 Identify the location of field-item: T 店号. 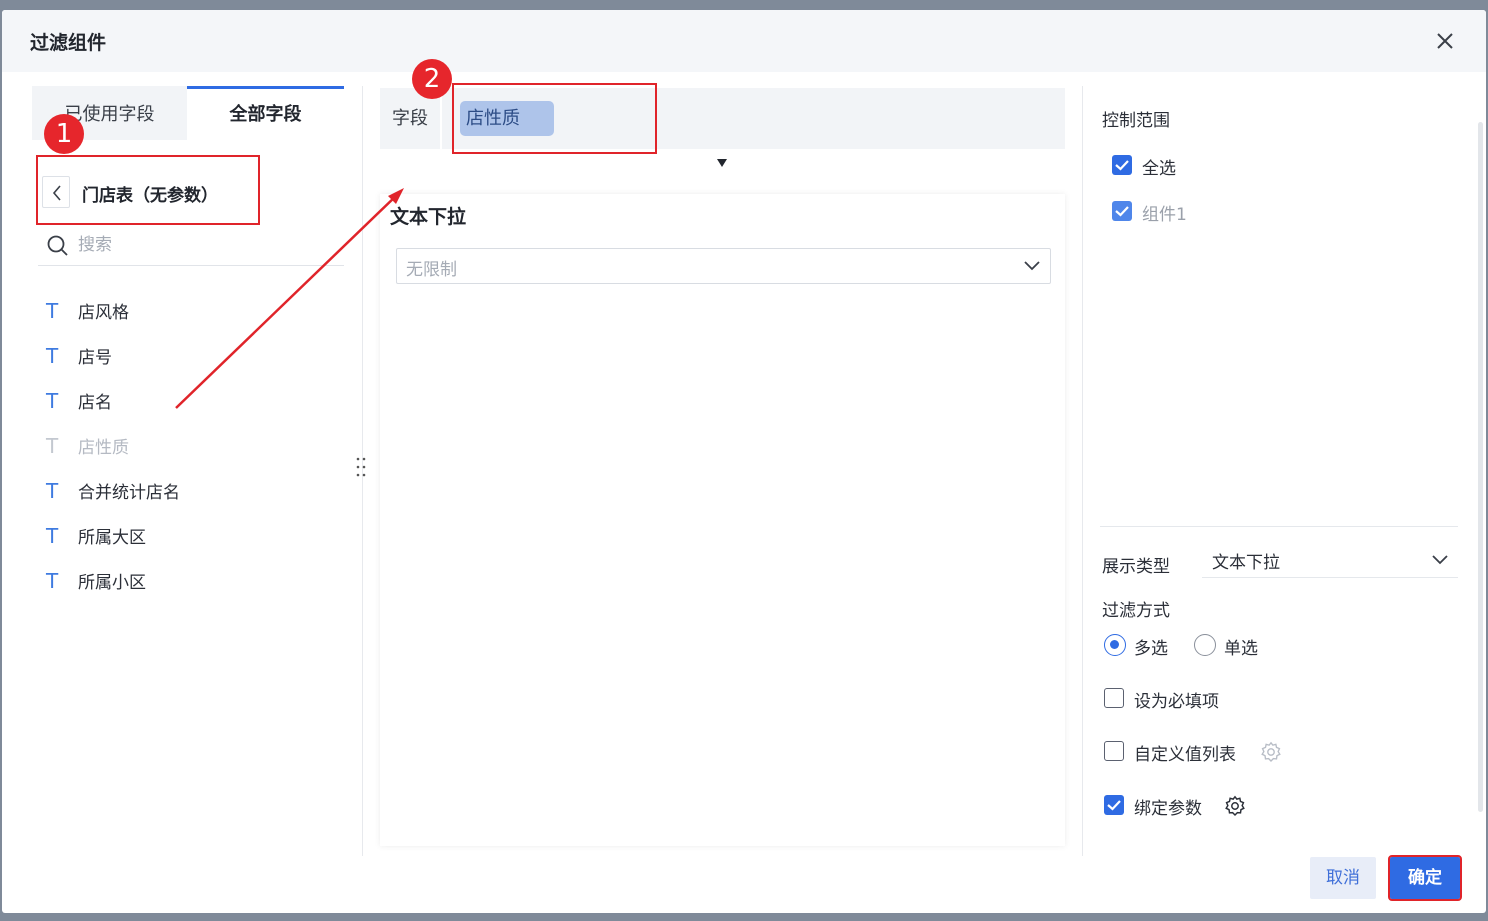
(196, 355).